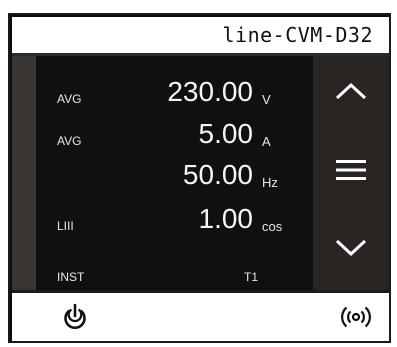  I want to click on chevron-down-icon, so click(351, 248).